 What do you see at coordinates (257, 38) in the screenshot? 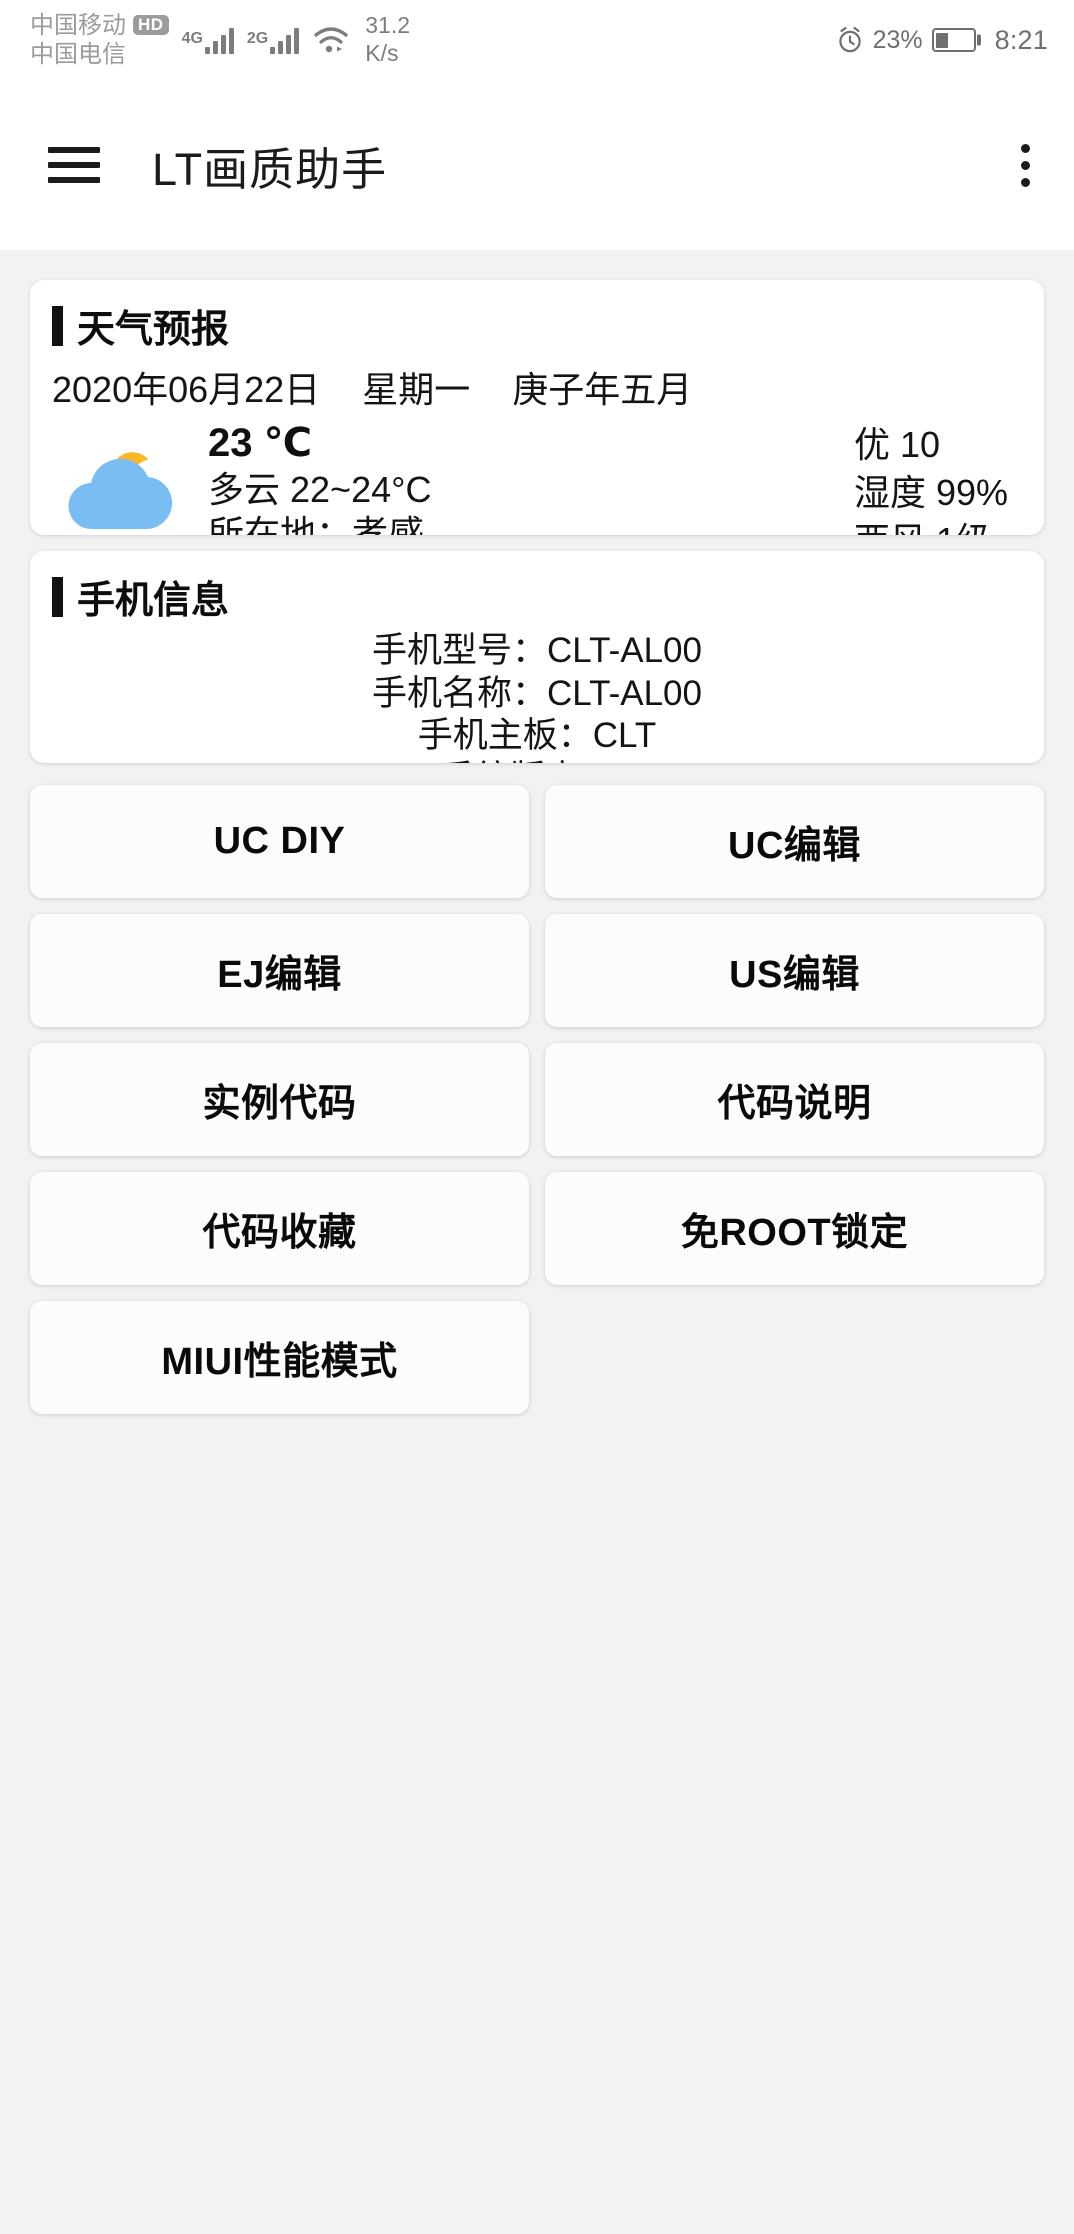
I see `network-type-secondary-label: 2G` at bounding box center [257, 38].